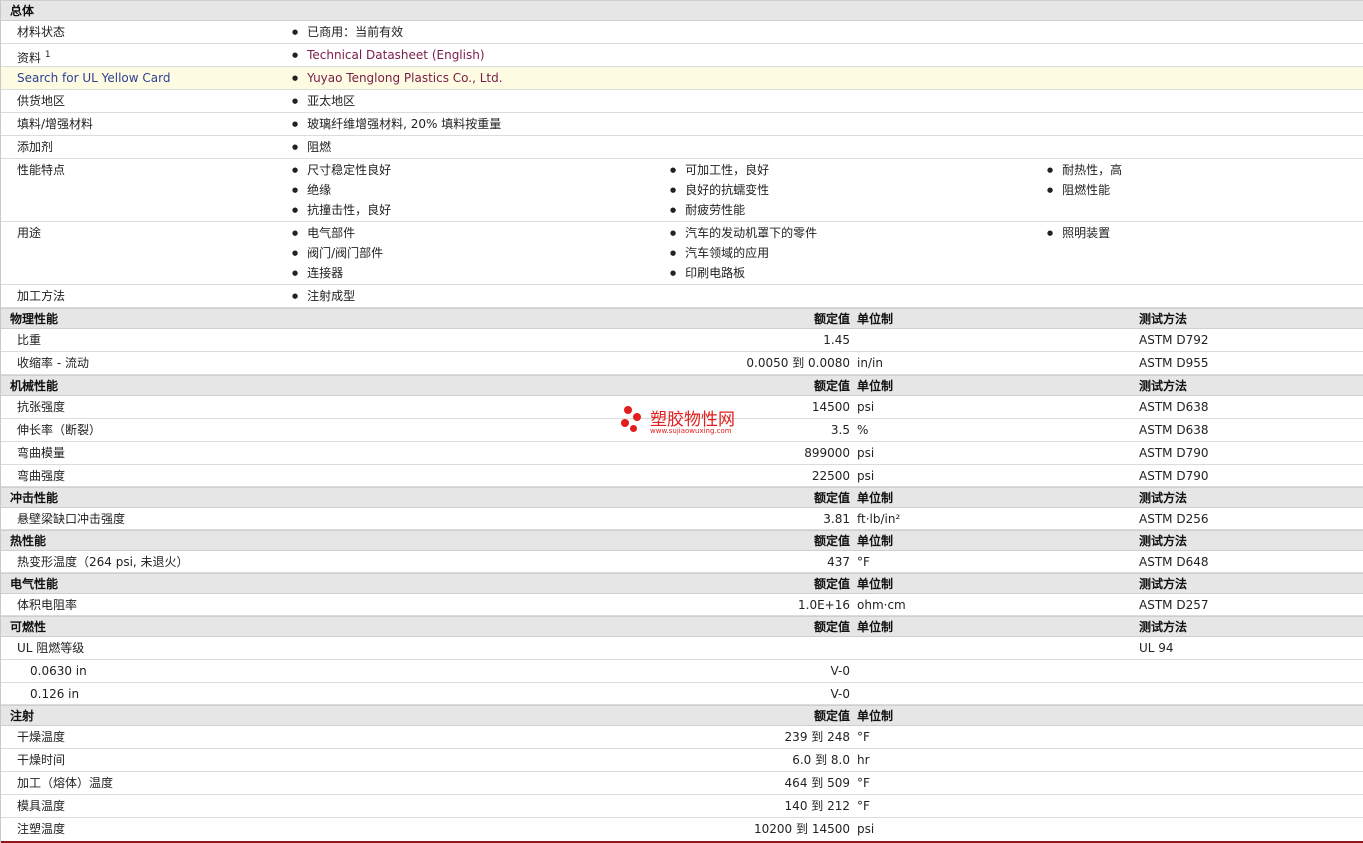  What do you see at coordinates (691, 431) in the screenshot?
I see `watermark-url: www.sujiaowuxing.com` at bounding box center [691, 431].